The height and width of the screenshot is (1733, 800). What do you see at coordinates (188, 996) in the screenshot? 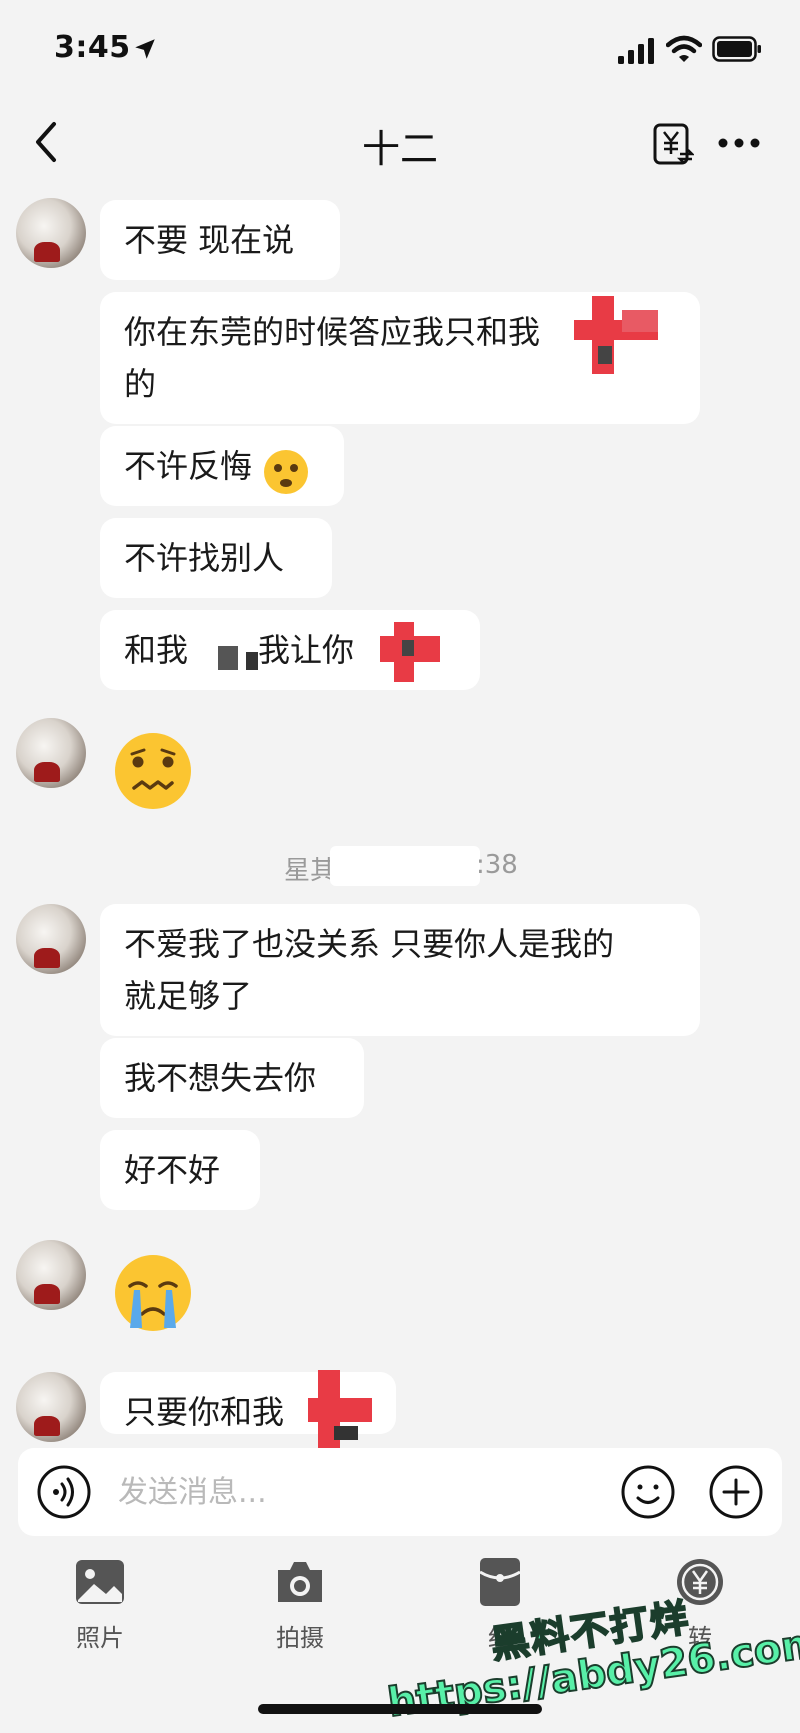
I see `message-text: 就足够了` at bounding box center [188, 996].